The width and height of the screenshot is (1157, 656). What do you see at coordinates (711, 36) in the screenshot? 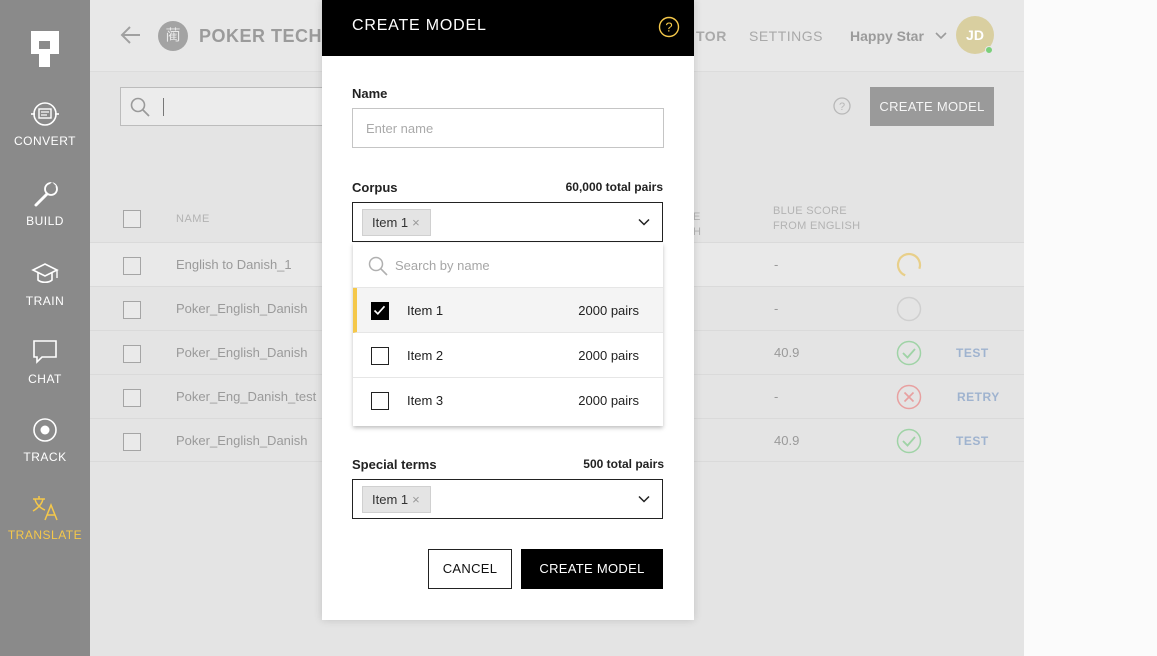
I see `tab-translator: TOR` at bounding box center [711, 36].